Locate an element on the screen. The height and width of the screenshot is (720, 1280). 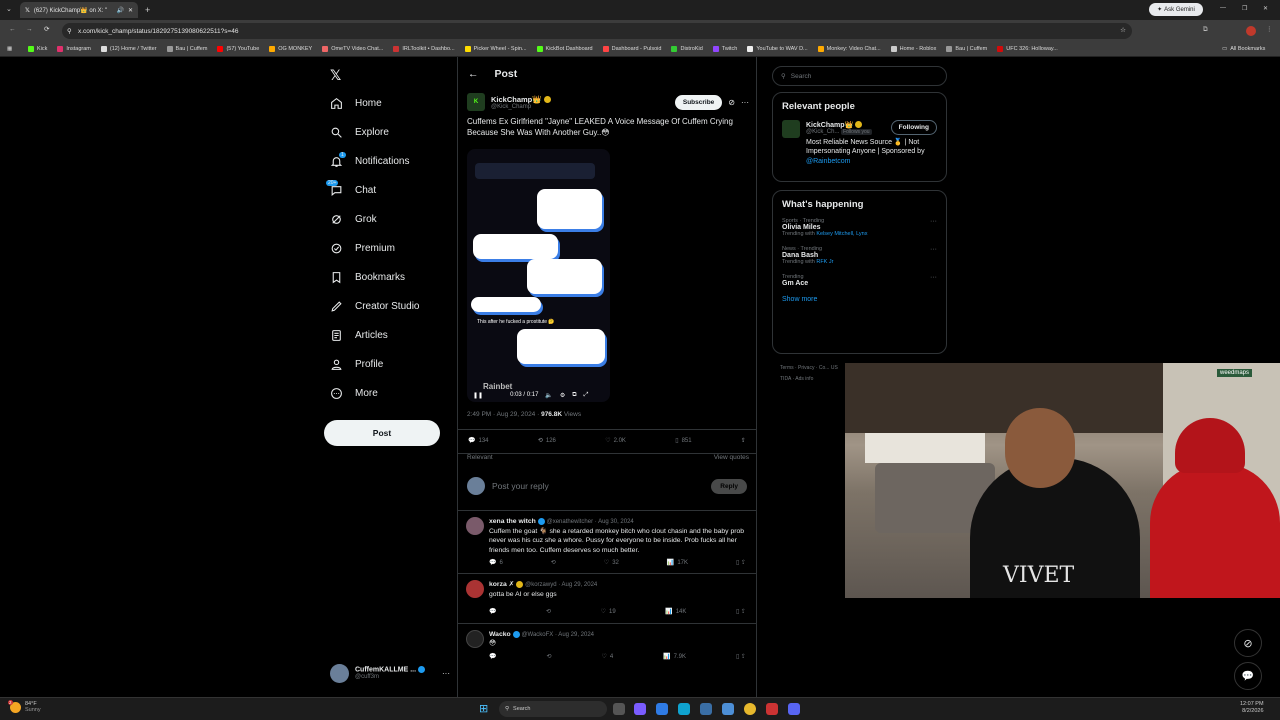
grok-float-button: ⊘ is located at coordinates (1248, 643).